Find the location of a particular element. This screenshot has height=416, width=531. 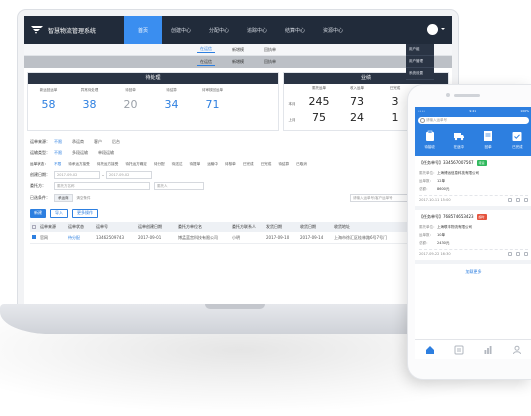

filter-option: 待结算 is located at coordinates (283, 164).